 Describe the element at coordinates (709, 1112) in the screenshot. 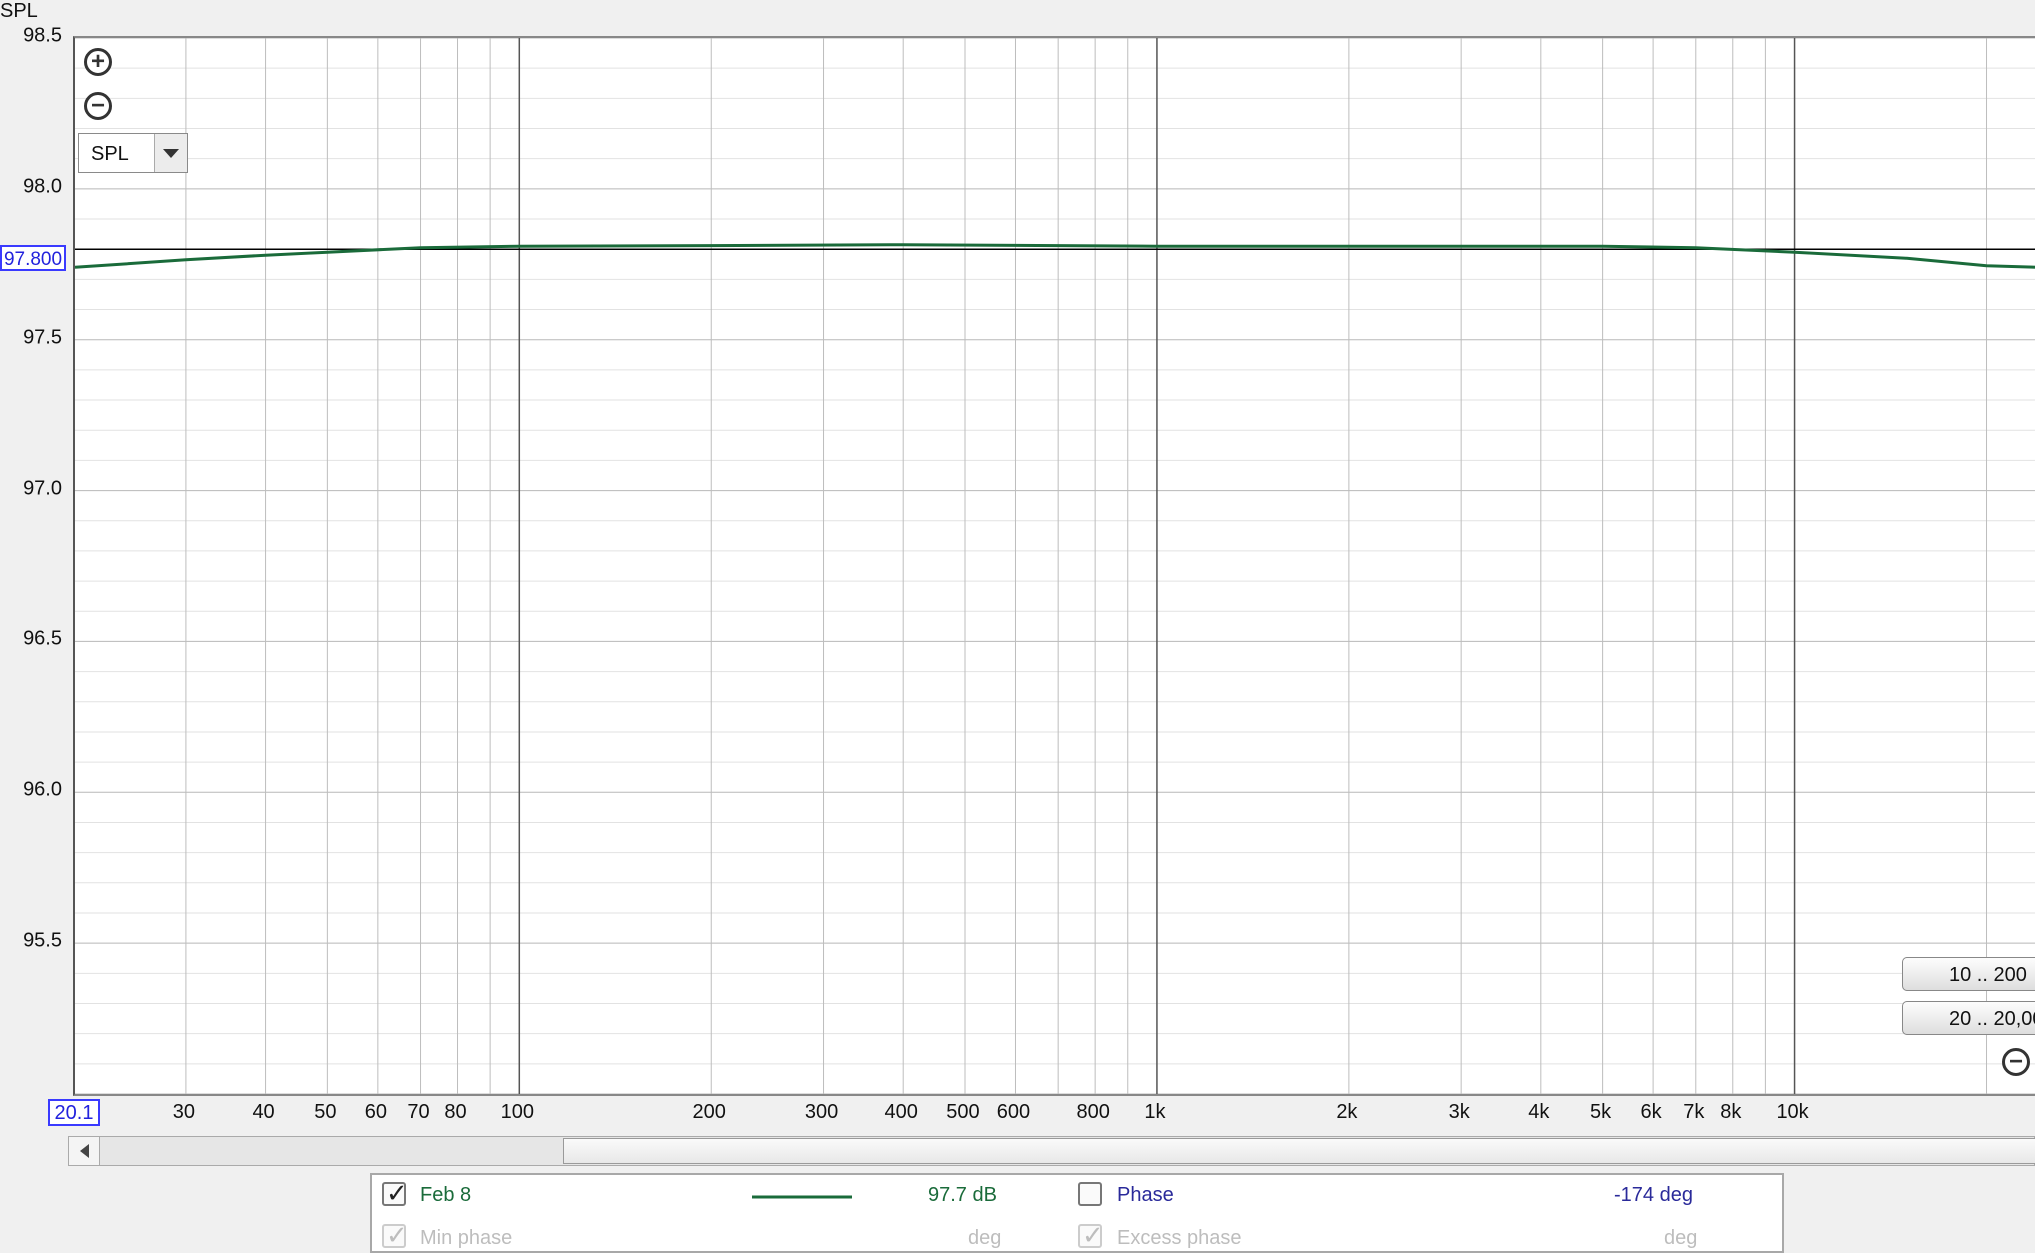

I see `x-tick-label: 200` at that location.